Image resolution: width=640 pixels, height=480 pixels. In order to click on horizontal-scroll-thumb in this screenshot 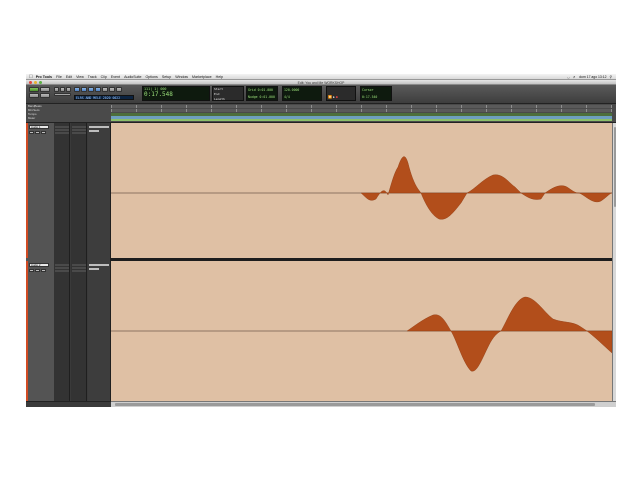, I will do `click(355, 404)`.